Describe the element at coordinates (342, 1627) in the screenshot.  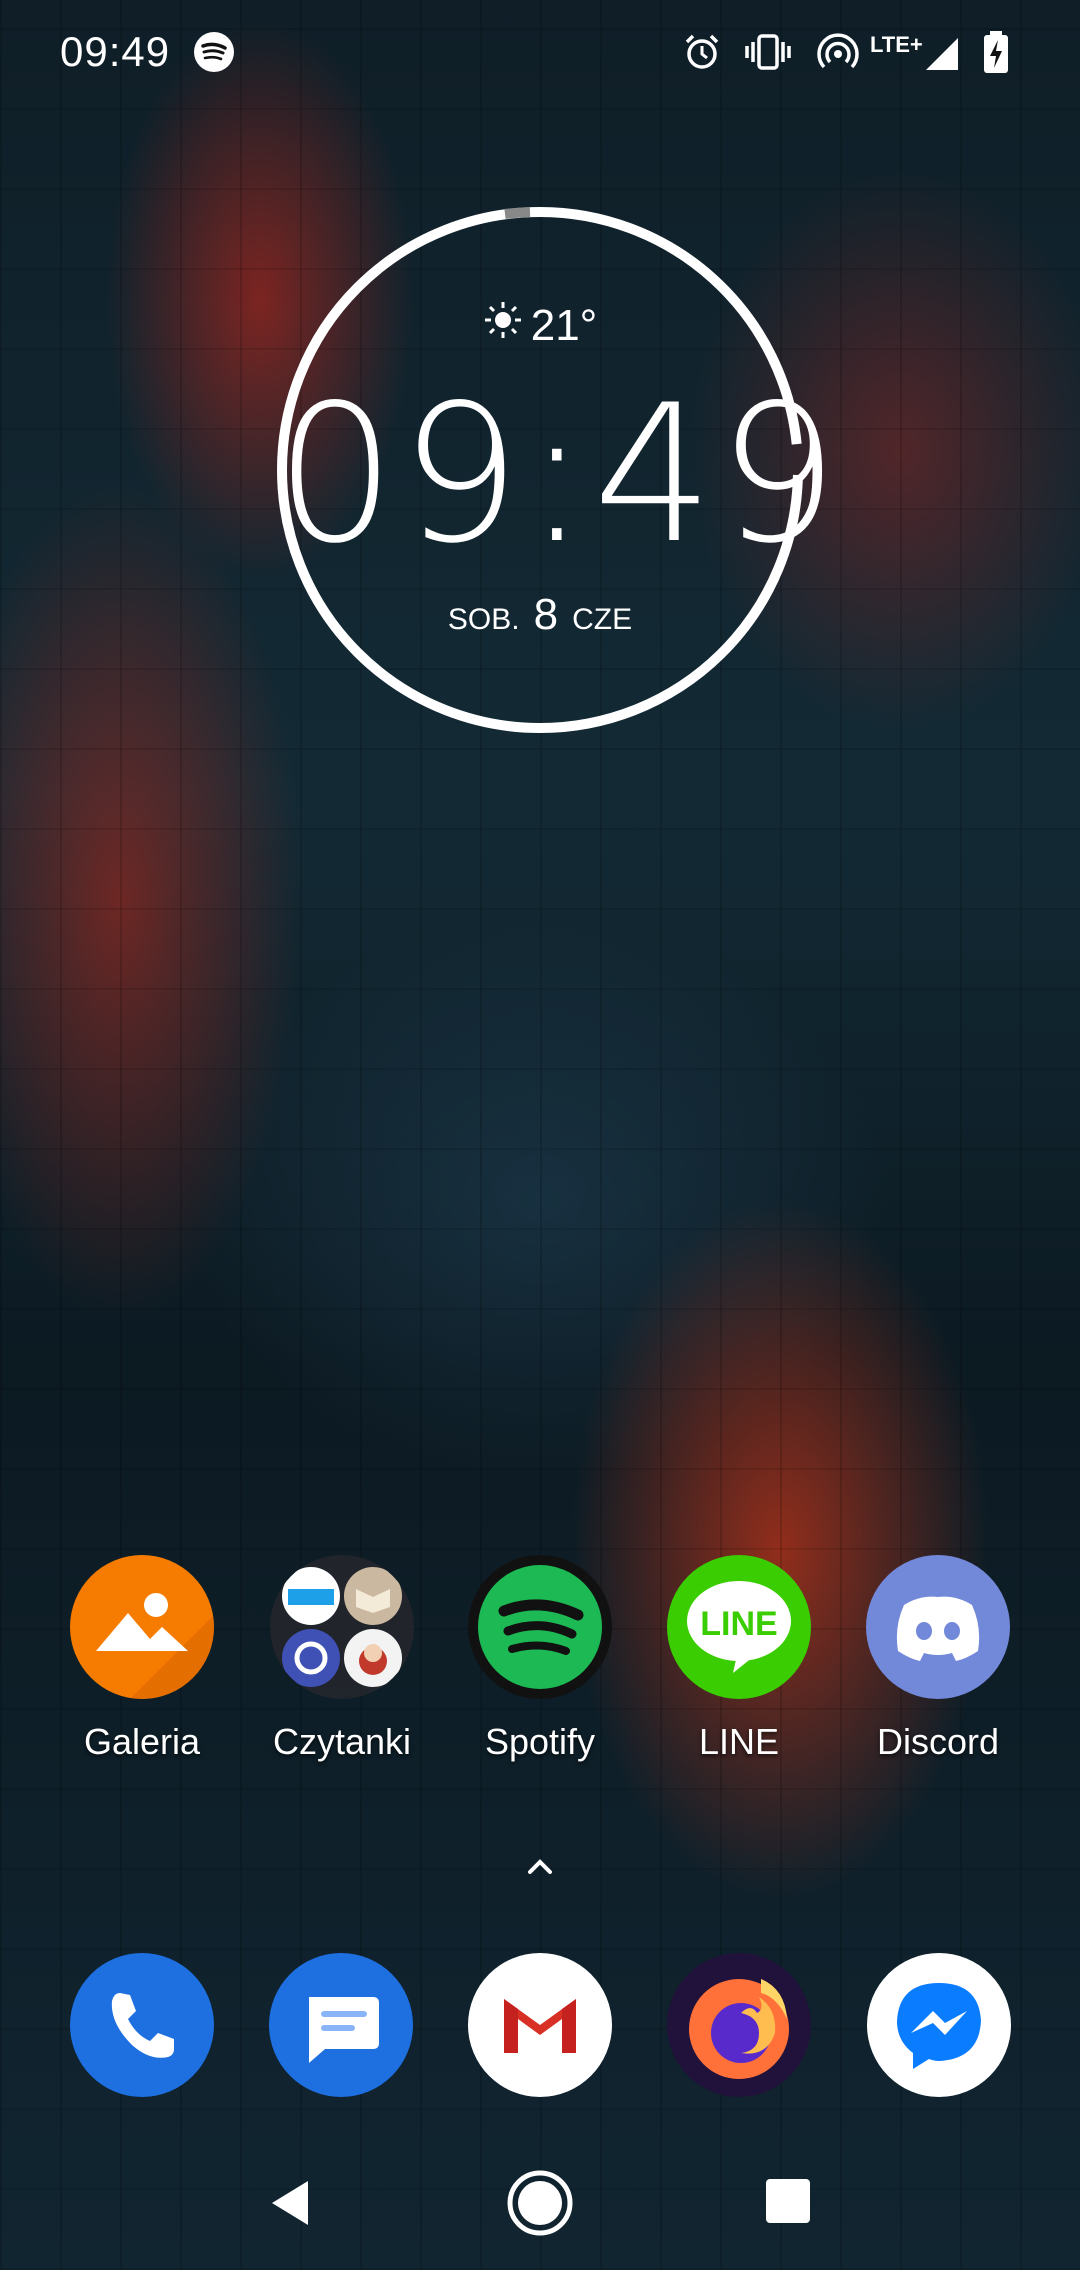
I see `folder-icon` at that location.